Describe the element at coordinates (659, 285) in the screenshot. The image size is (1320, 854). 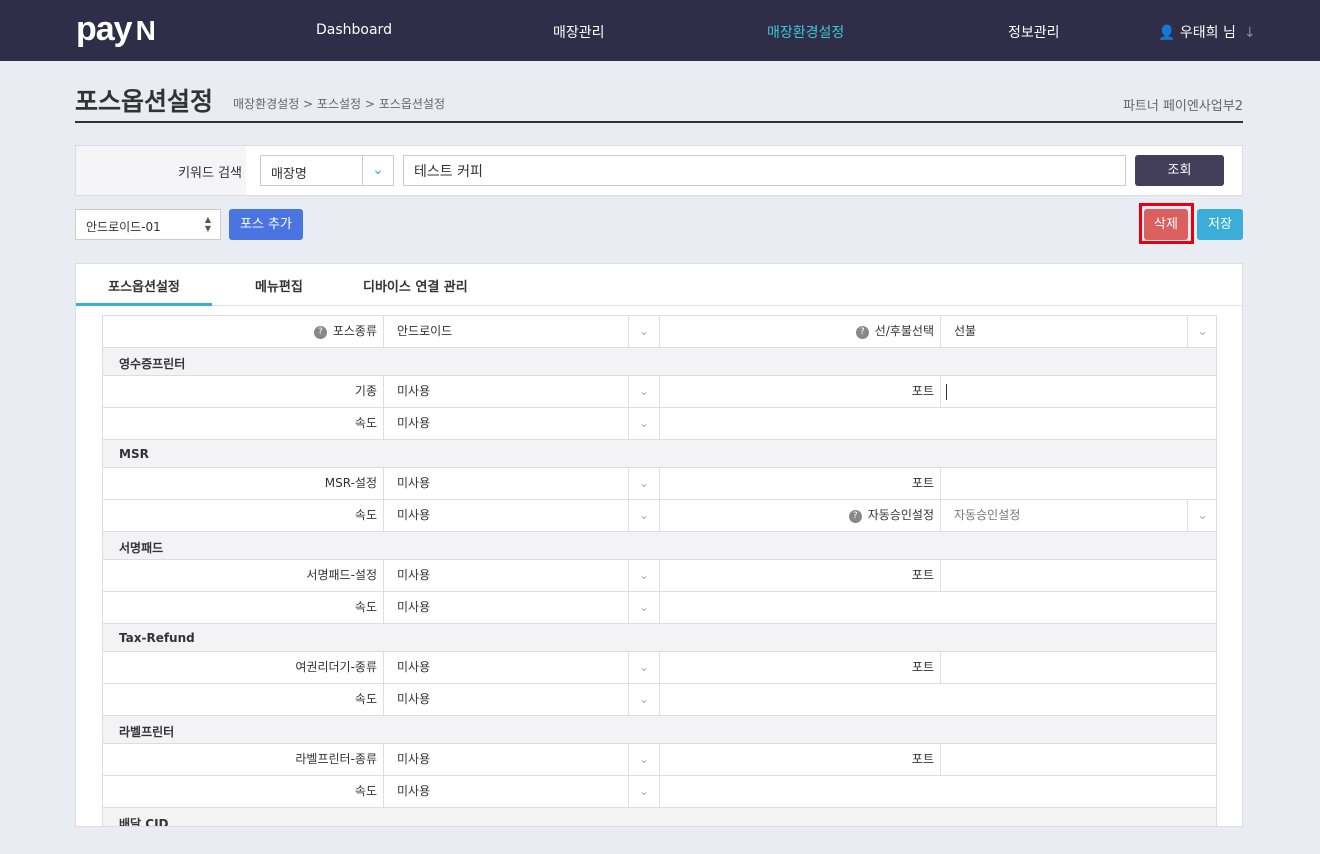
I see `tab-bar: 포스옵션설정 메뉴편집 디바이스 연결 관리` at that location.